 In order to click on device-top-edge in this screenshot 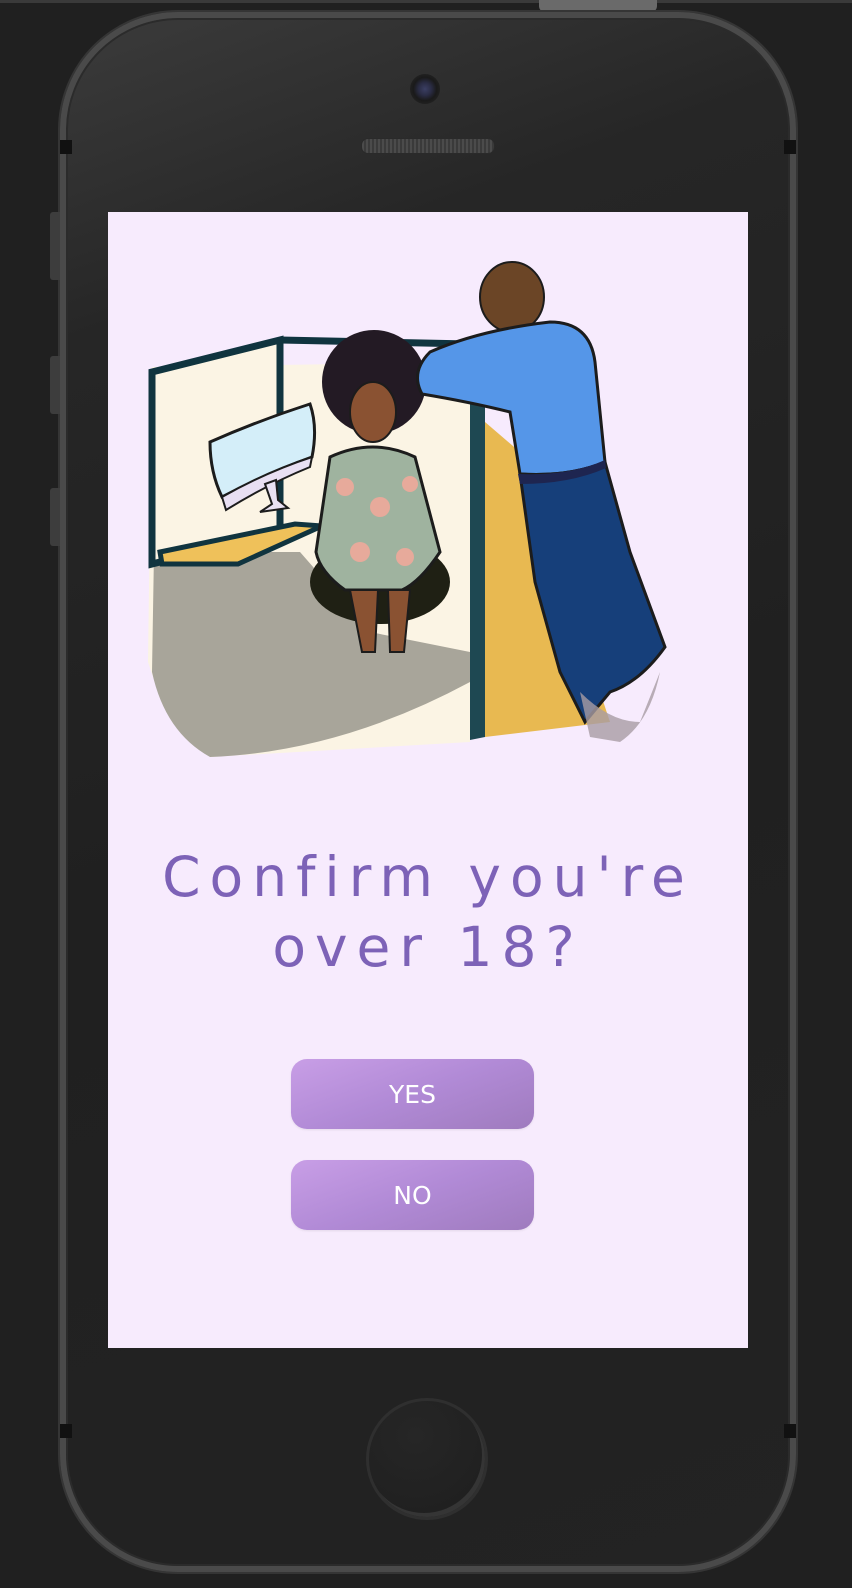, I will do `click(426, 1)`.